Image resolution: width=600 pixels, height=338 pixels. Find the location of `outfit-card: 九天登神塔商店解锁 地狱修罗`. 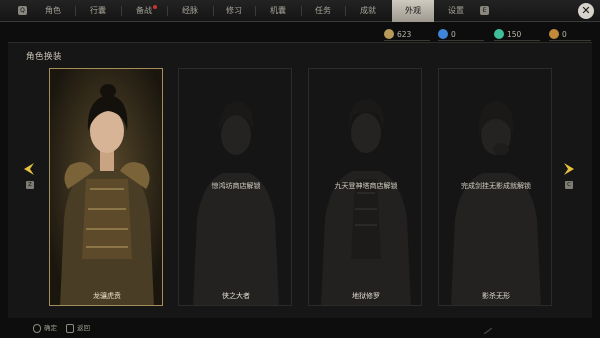

outfit-card: 九天登神塔商店解锁 地狱修罗 is located at coordinates (365, 187).